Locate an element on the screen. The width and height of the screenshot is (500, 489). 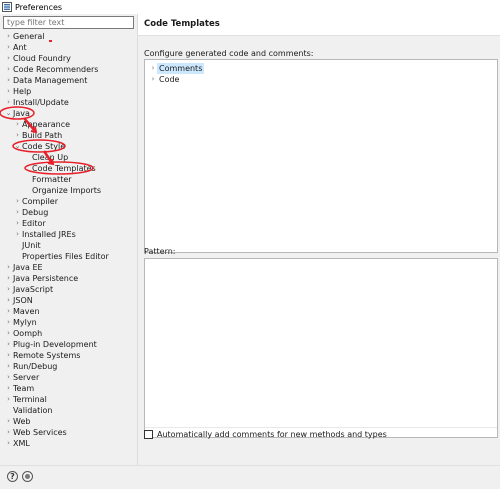
tree-item-label: Code Style is located at coordinates (44, 146).